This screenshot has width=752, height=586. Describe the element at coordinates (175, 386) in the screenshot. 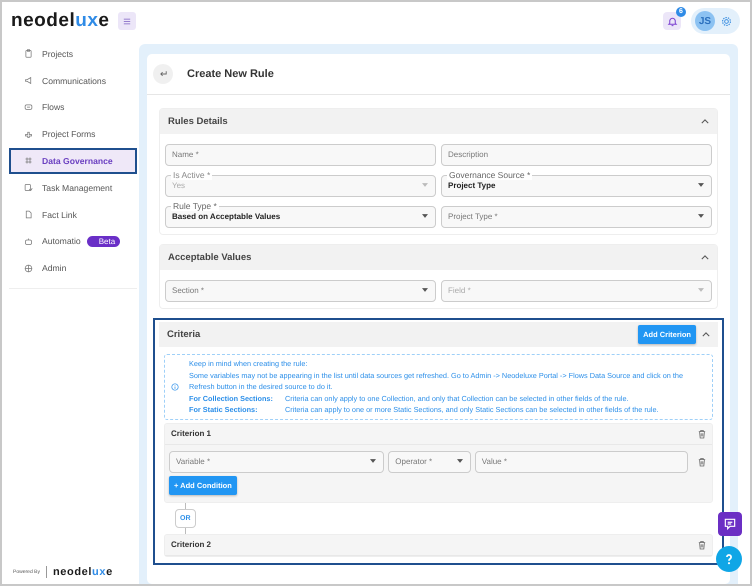

I see `info-icon` at that location.